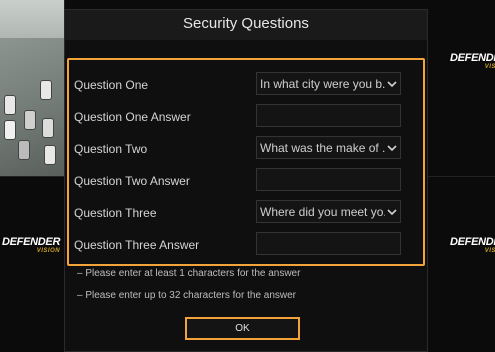 This screenshot has height=352, width=495. What do you see at coordinates (32, 88) in the screenshot?
I see `camera-feed-tile` at bounding box center [32, 88].